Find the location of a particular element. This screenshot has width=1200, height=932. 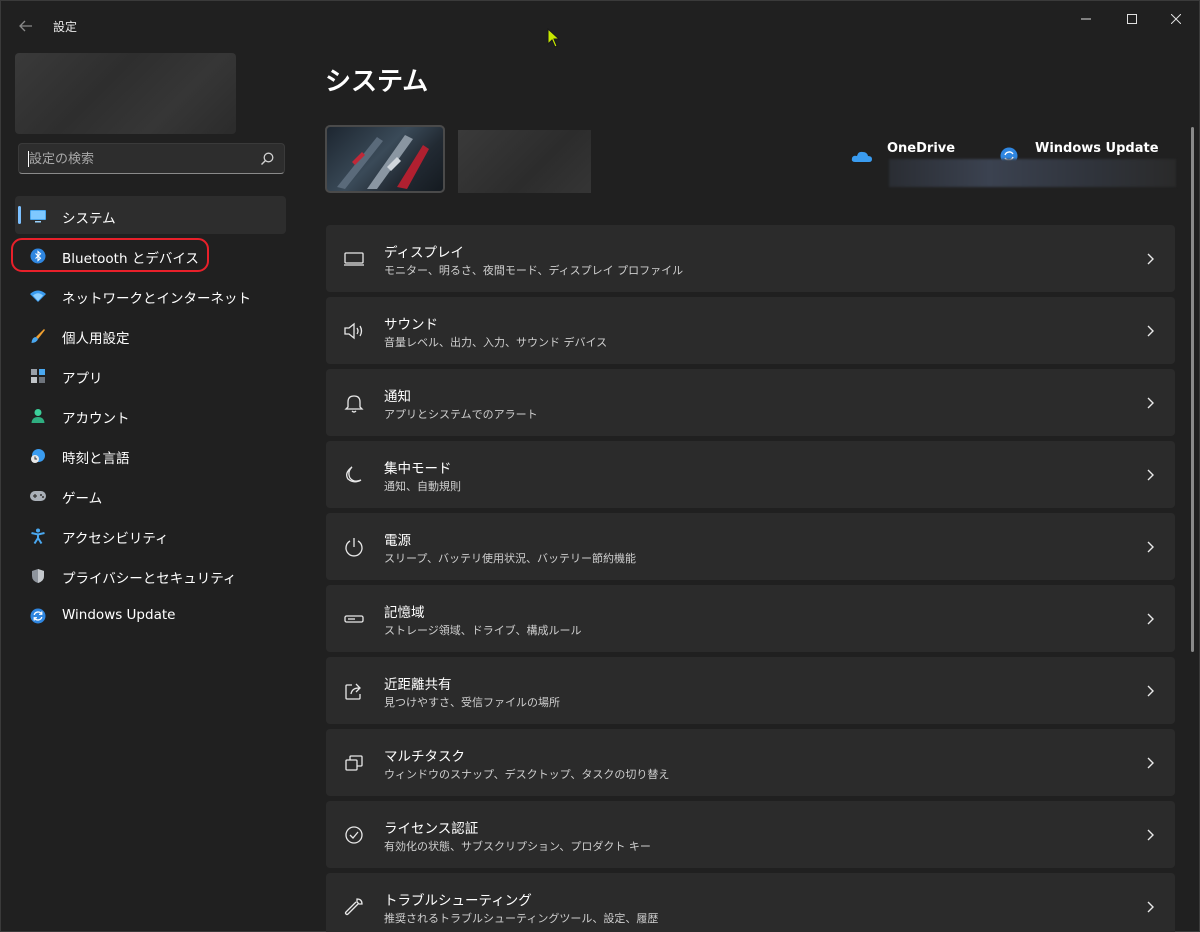

close-icon is located at coordinates (1176, 19).